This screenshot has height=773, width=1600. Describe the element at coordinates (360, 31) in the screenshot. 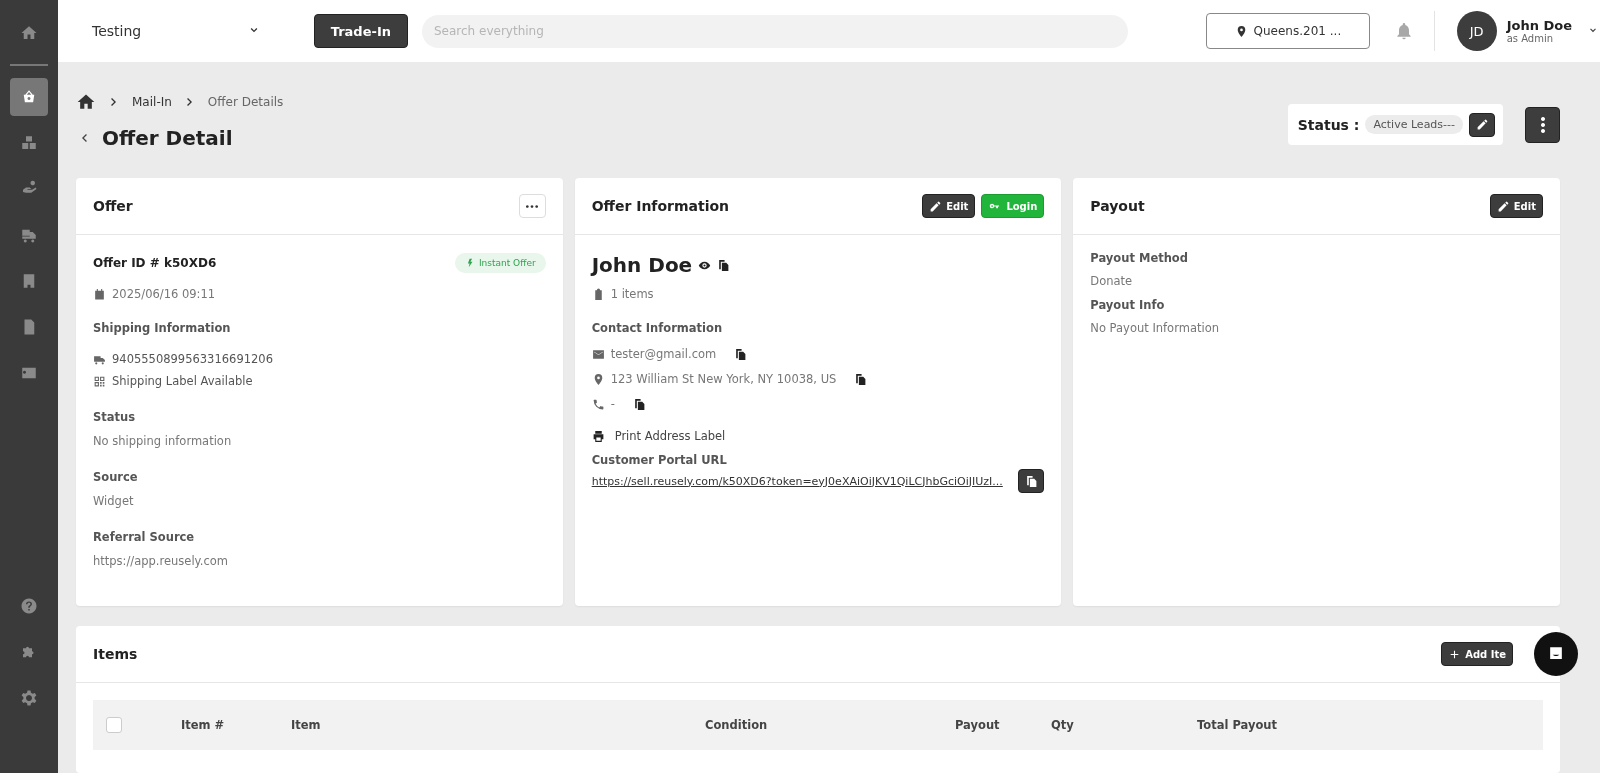

I see `trade-in-button: Trade-In` at that location.